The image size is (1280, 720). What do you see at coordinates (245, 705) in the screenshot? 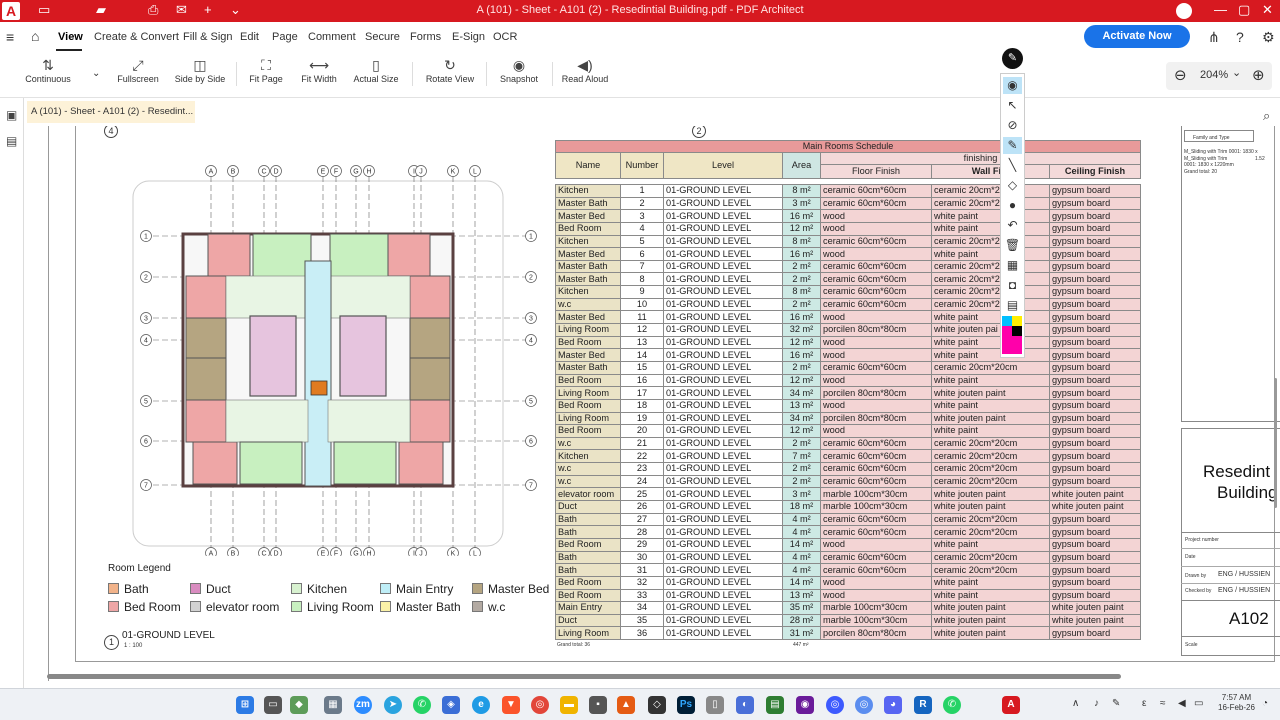
I see `windows-start-icon: ⊞` at bounding box center [245, 705].